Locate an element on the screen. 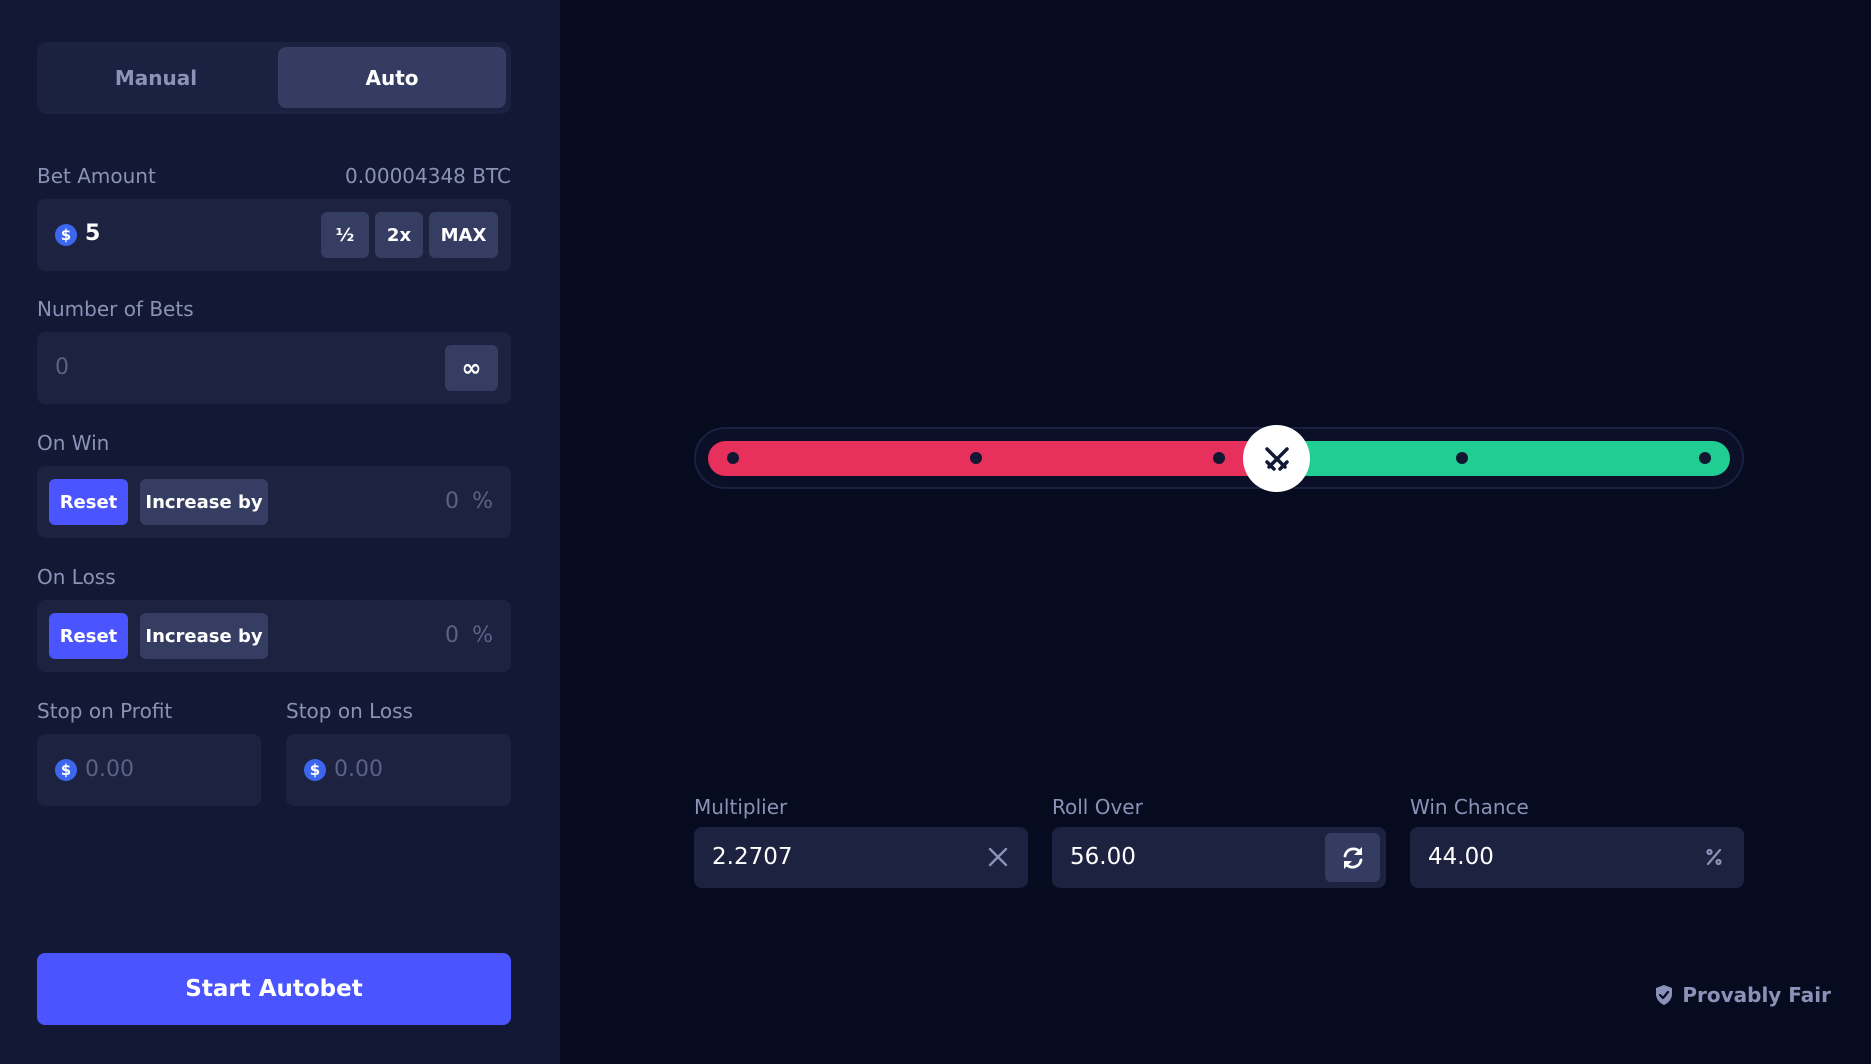  bet-amount-input: 5 is located at coordinates (92, 233).